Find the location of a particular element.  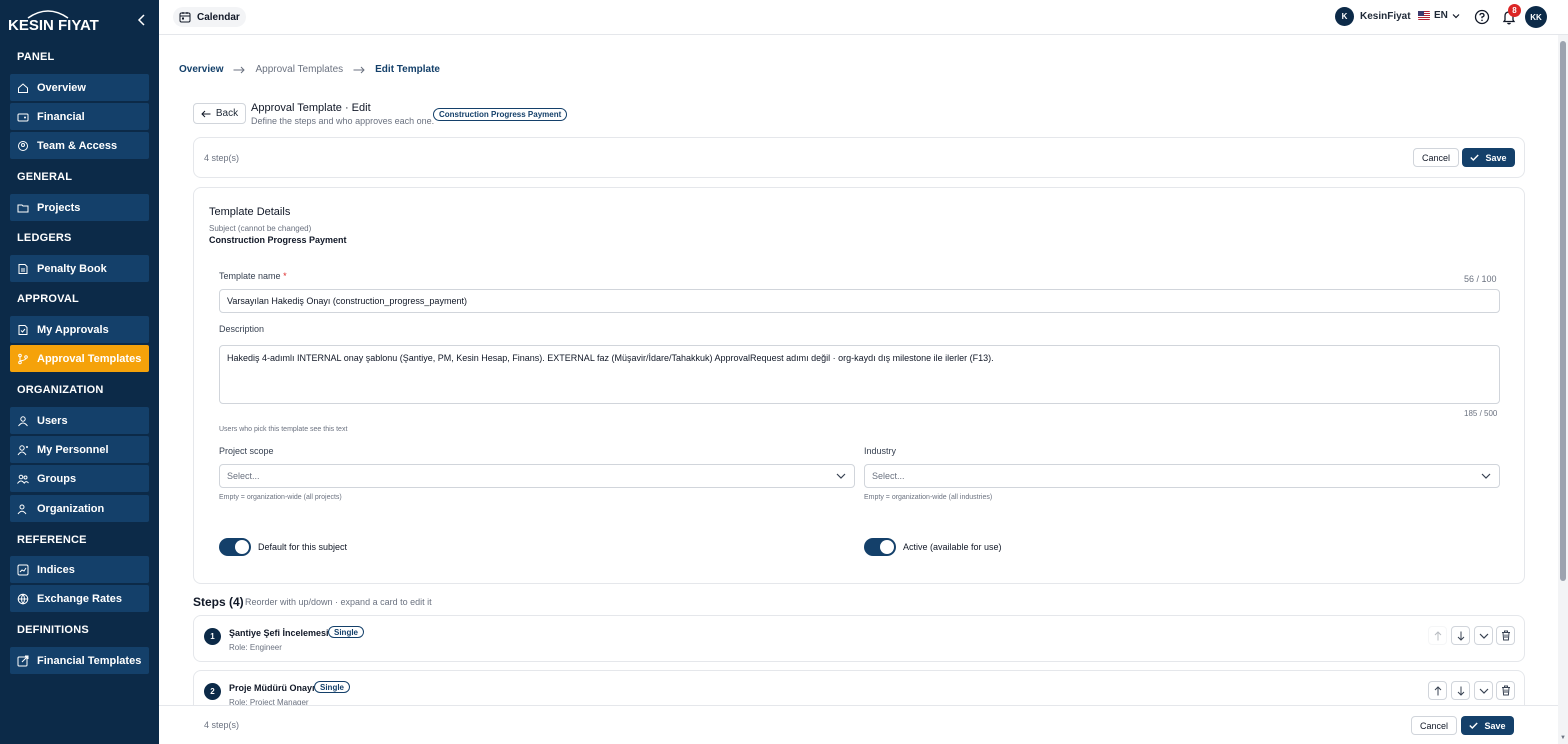

approvals-icon is located at coordinates (23, 329).